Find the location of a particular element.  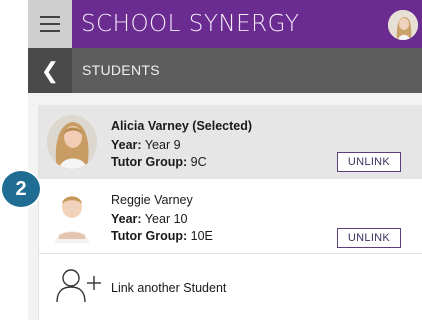

link-another-student-label: Link another Student is located at coordinates (169, 288).